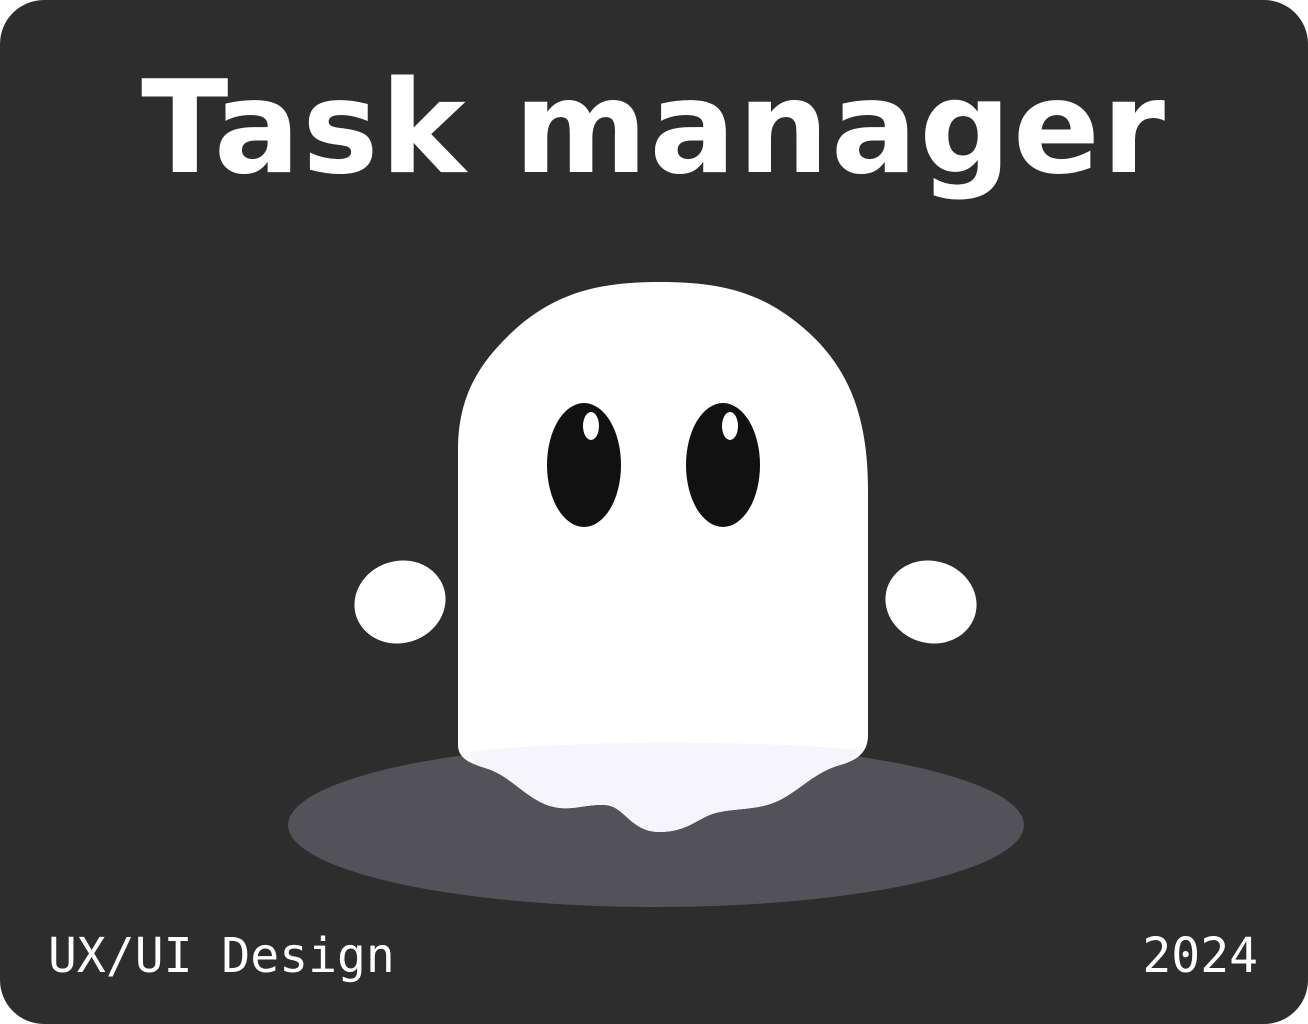 The height and width of the screenshot is (1024, 1308). I want to click on ghost-left-arm, so click(400, 602).